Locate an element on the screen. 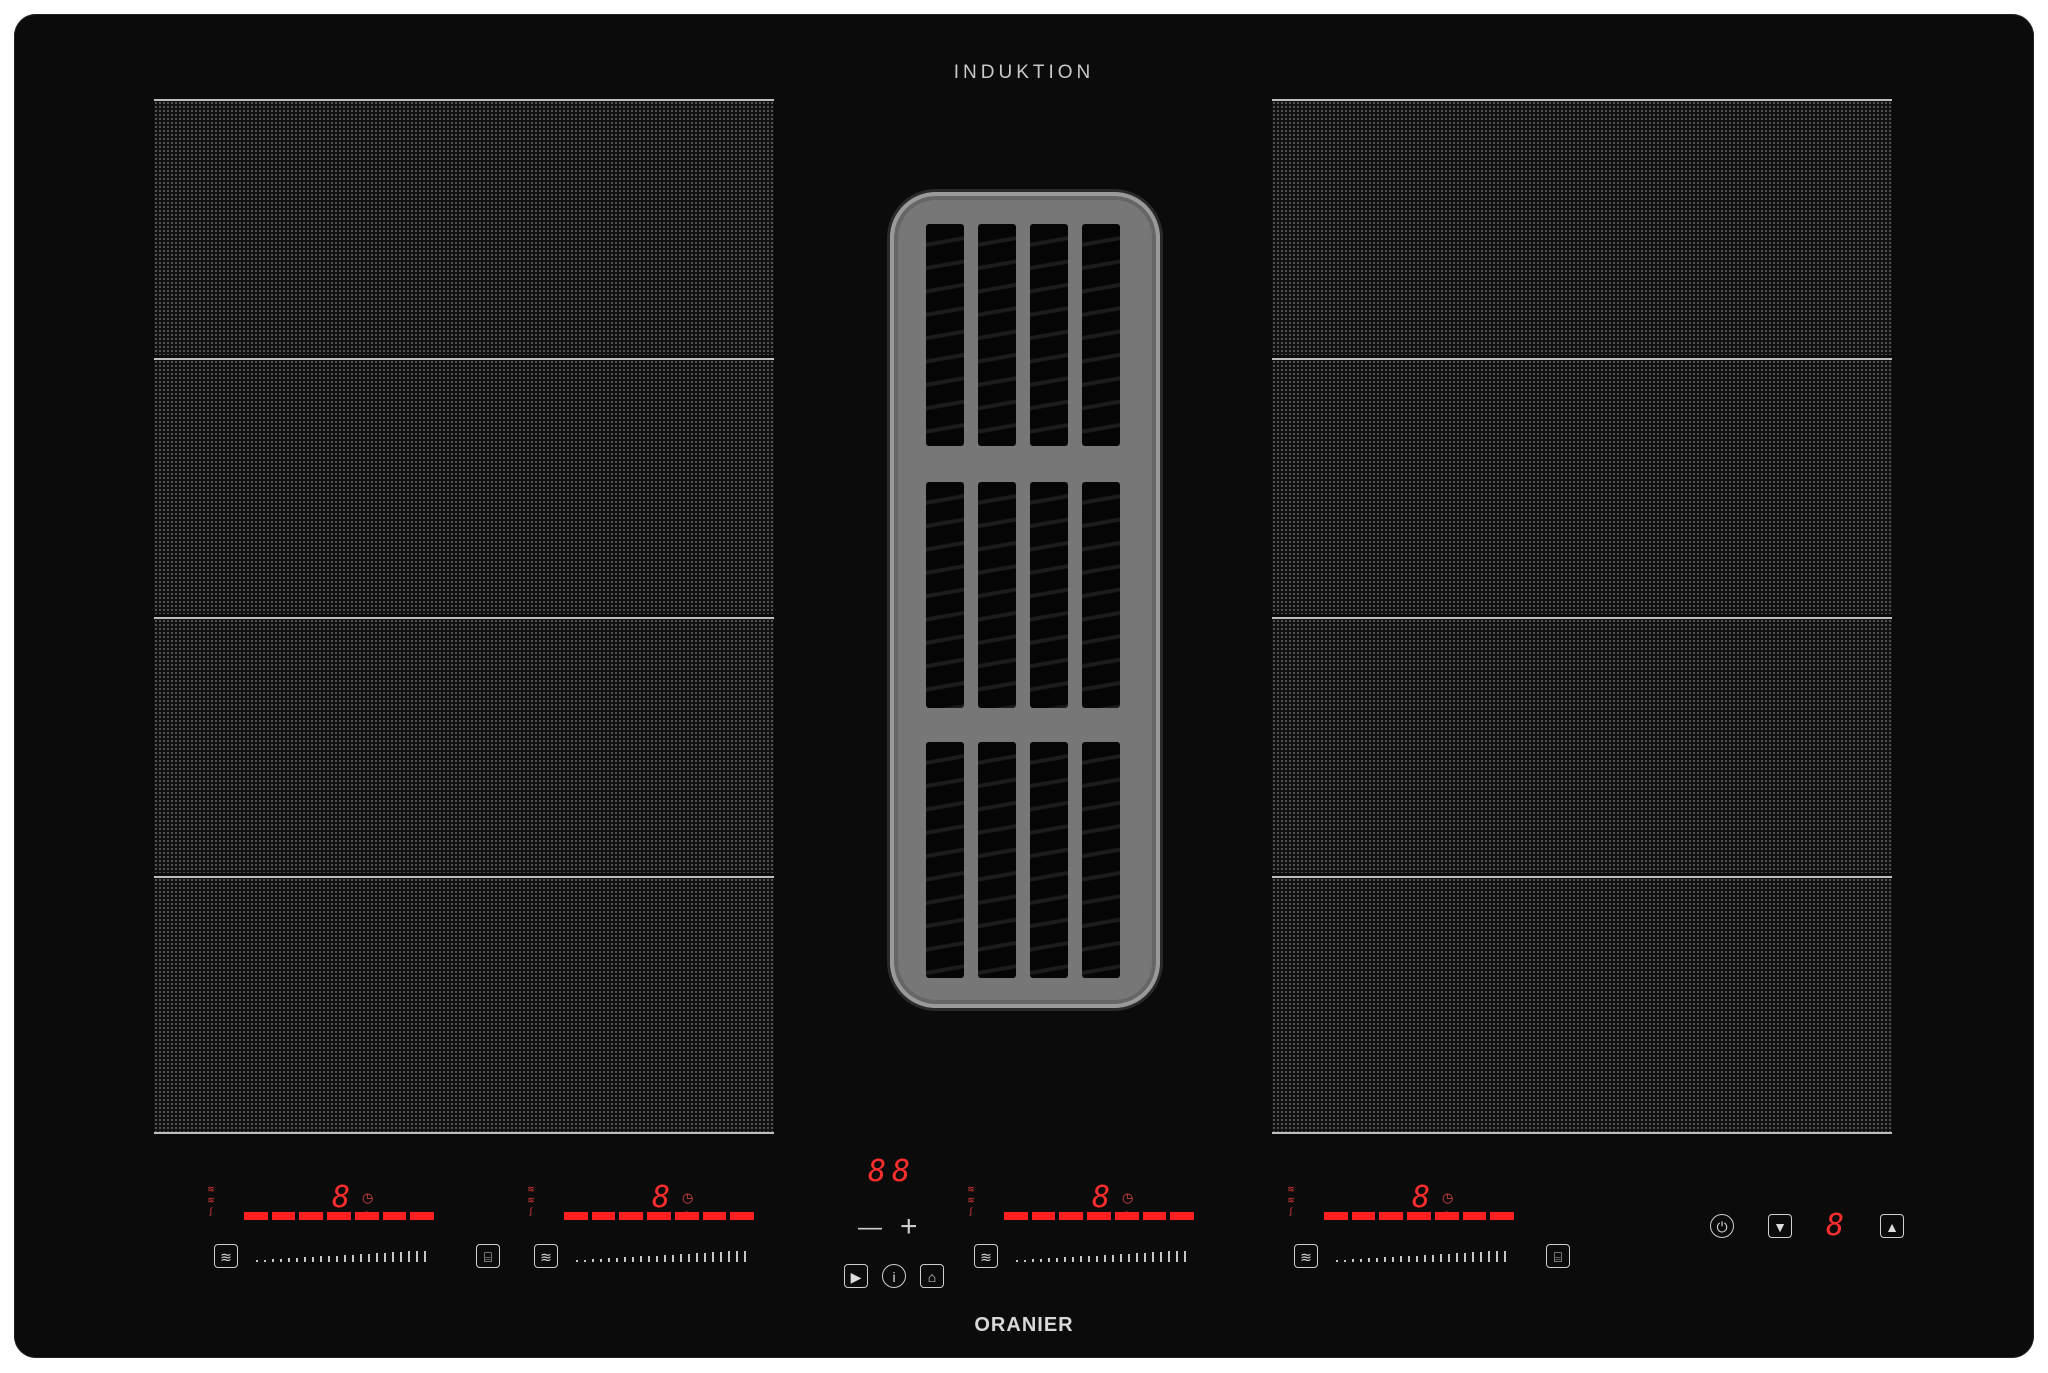  power-icon: ⏻ is located at coordinates (1722, 1226).